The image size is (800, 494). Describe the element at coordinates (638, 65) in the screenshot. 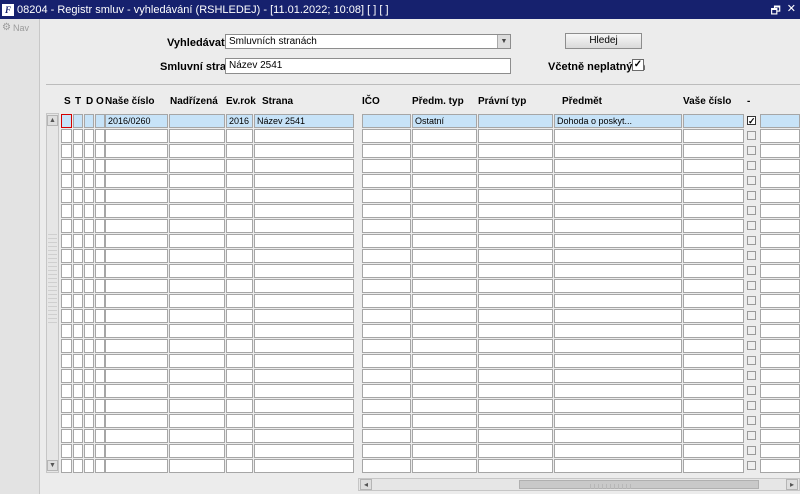

I see `include-invalid-checkbox: ✓` at that location.